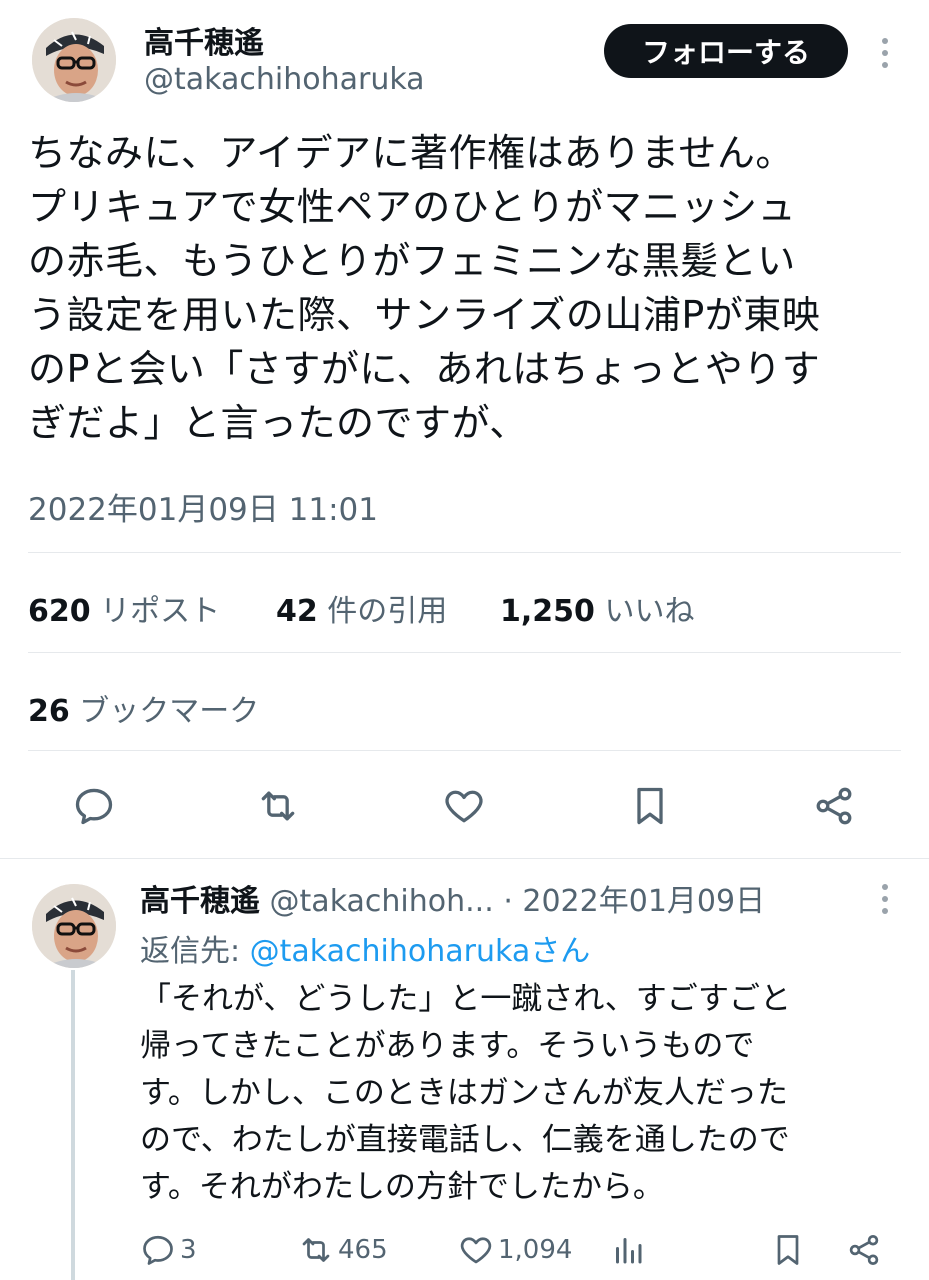  What do you see at coordinates (535, 1250) in the screenshot?
I see `like-count: 1,094` at bounding box center [535, 1250].